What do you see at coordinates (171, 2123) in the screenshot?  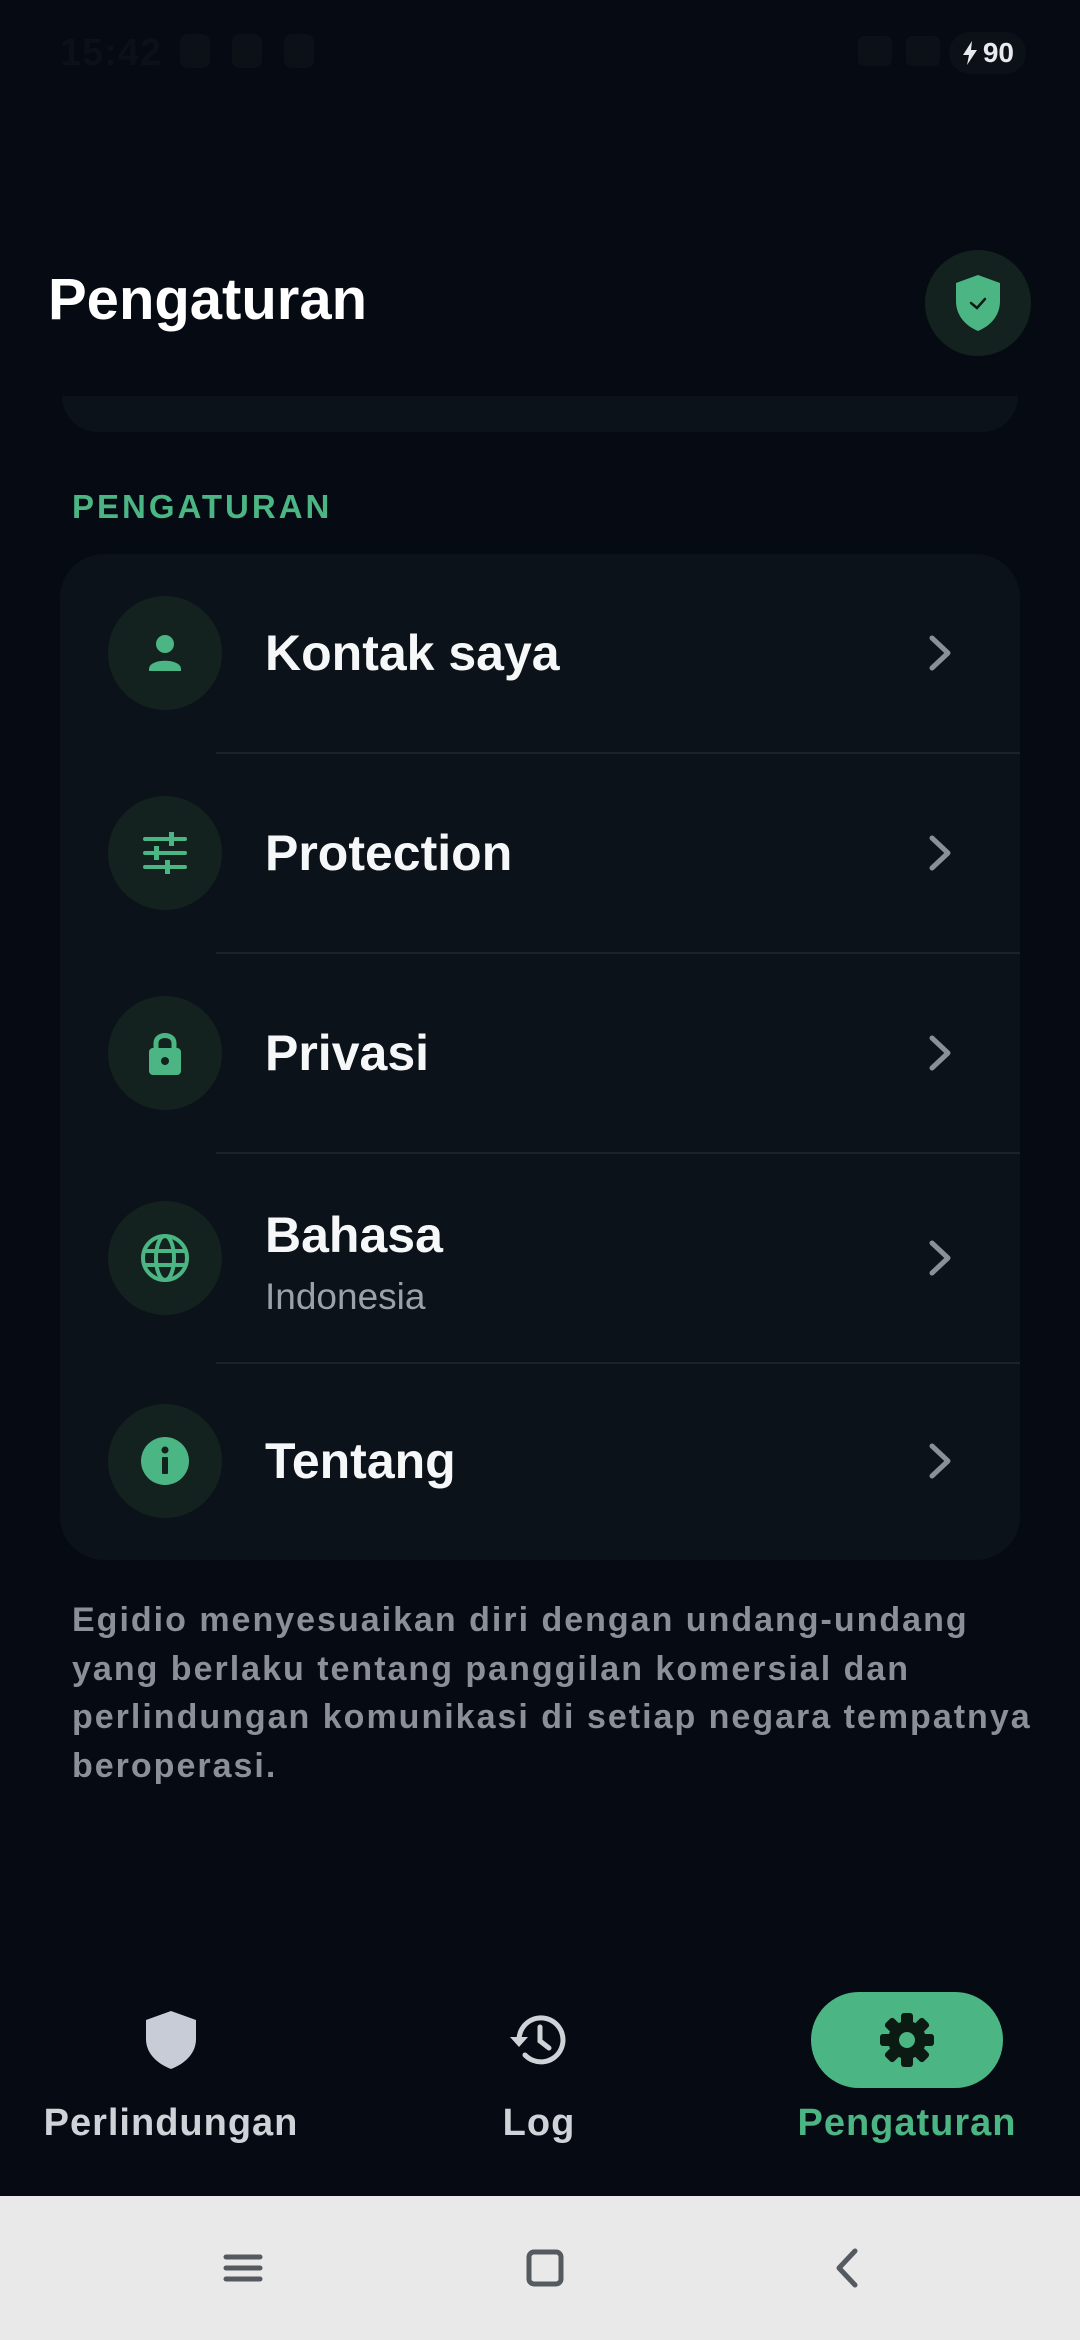 I see `nav-label: Perlindungan` at bounding box center [171, 2123].